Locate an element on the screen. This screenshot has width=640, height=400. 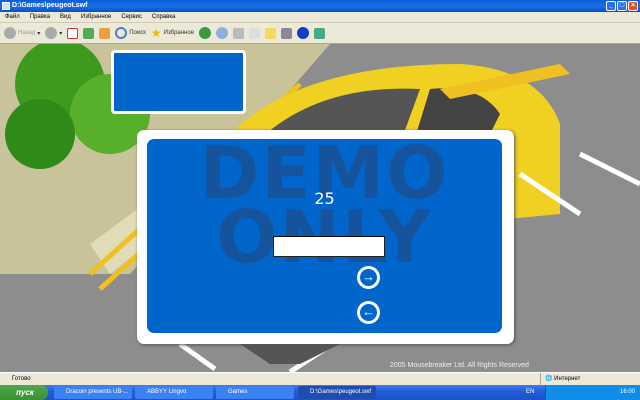
menu-view: Вид is located at coordinates (65, 17).